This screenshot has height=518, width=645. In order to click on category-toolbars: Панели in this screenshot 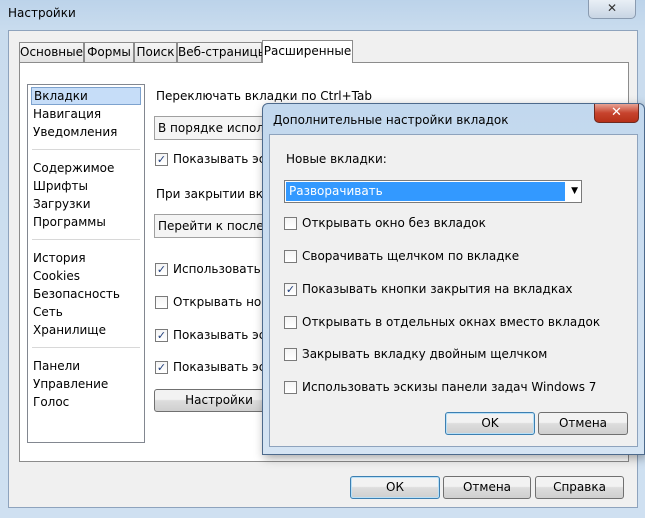, I will do `click(86, 366)`.